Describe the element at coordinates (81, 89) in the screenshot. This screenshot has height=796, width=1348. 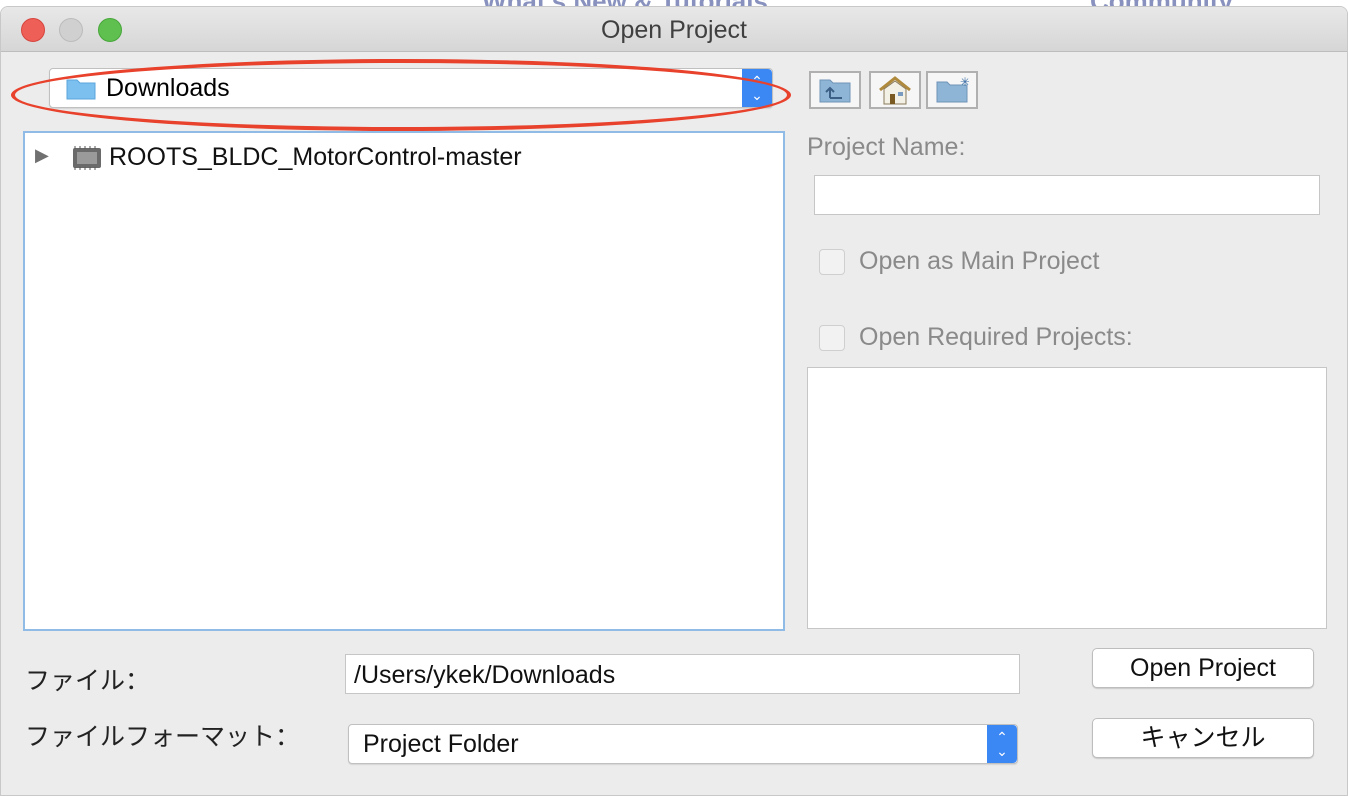
I see `folder-icon` at that location.